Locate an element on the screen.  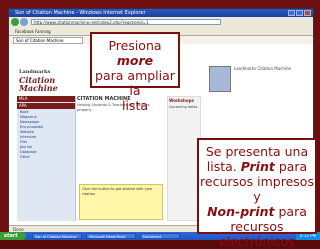
forward-icon is located at coordinates (24, 22).